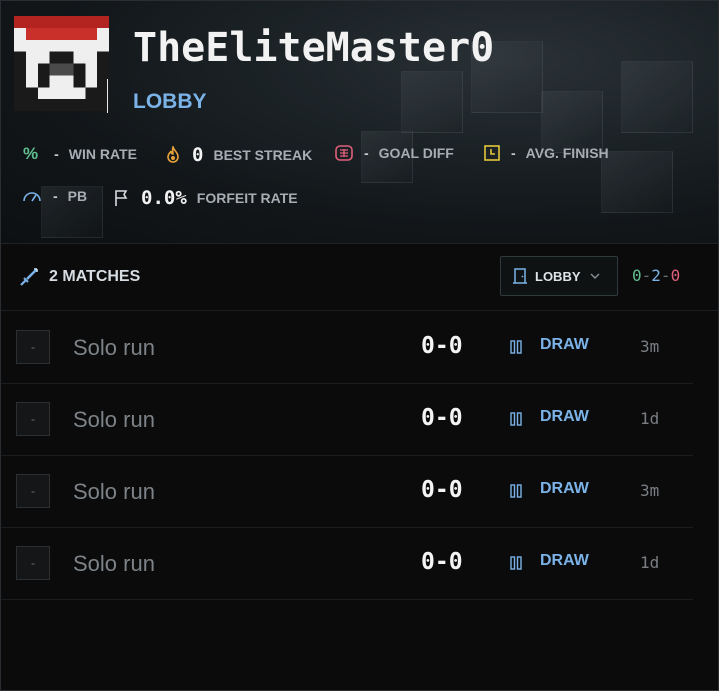  I want to click on player-avatar, so click(61, 63).